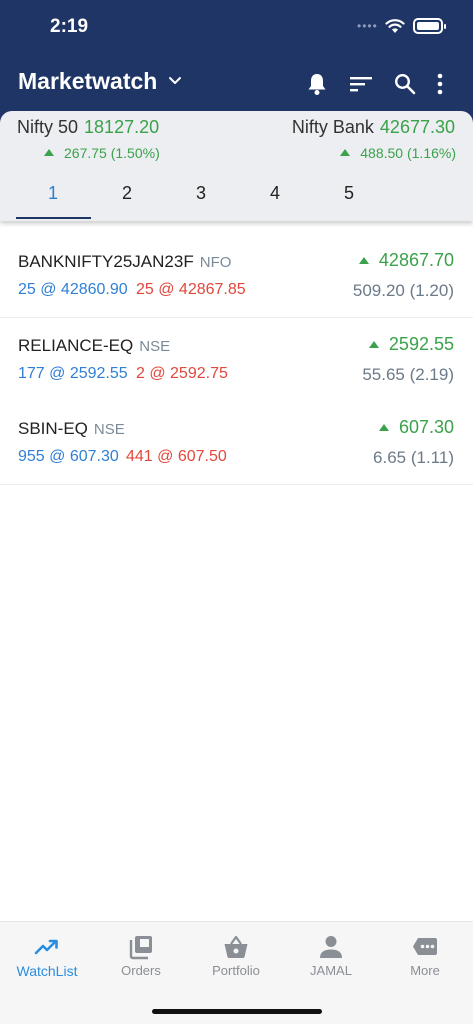 The width and height of the screenshot is (473, 1024). What do you see at coordinates (140, 948) in the screenshot?
I see `orders-icon` at bounding box center [140, 948].